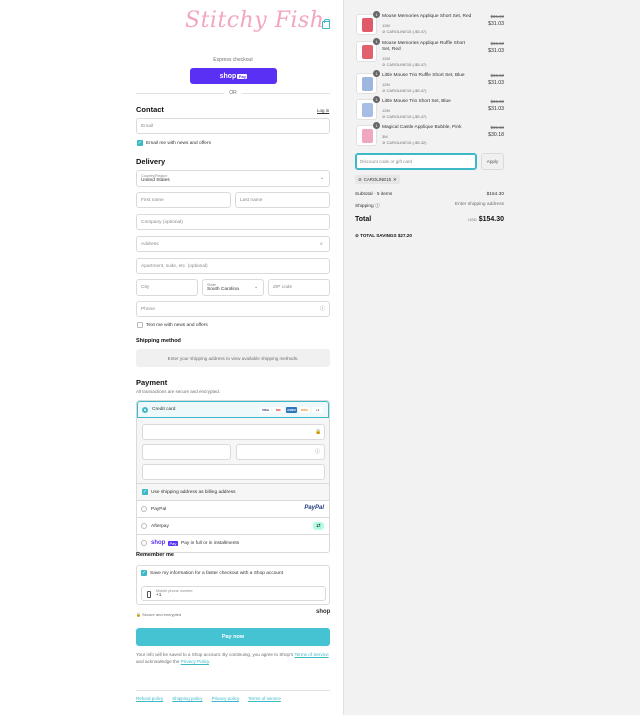 This screenshot has height=715, width=640. What do you see at coordinates (155, 555) in the screenshot?
I see `remember-me-heading: Remember me` at bounding box center [155, 555].